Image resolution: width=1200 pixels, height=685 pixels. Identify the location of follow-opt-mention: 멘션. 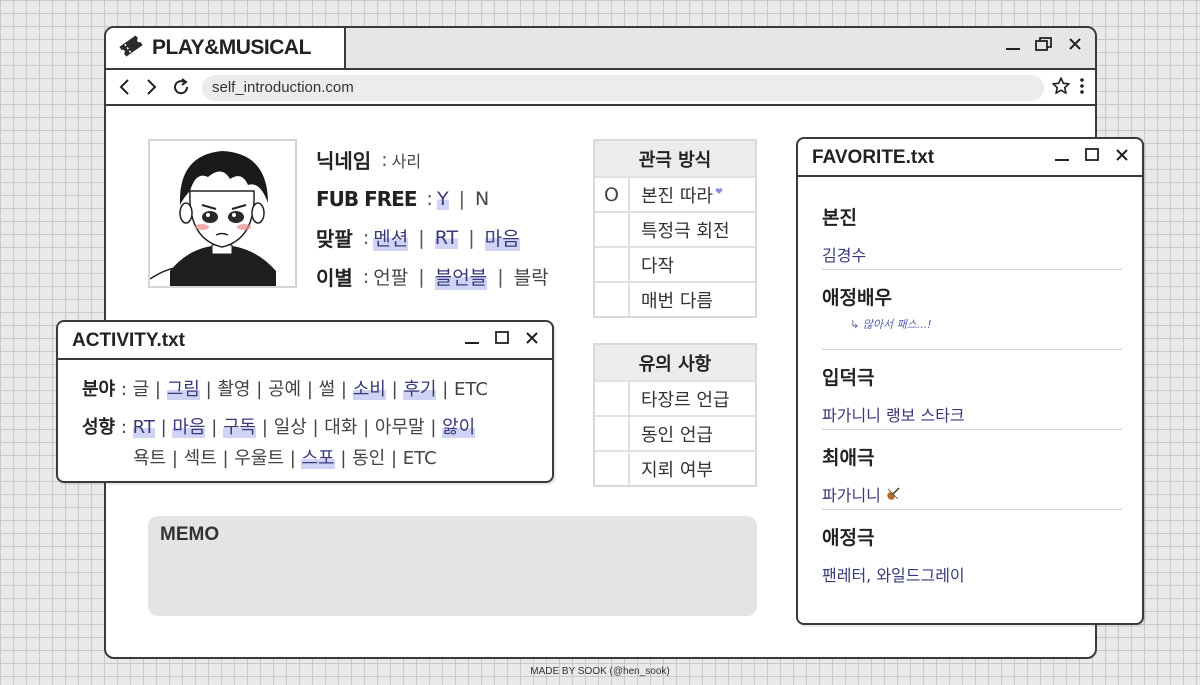
(391, 237).